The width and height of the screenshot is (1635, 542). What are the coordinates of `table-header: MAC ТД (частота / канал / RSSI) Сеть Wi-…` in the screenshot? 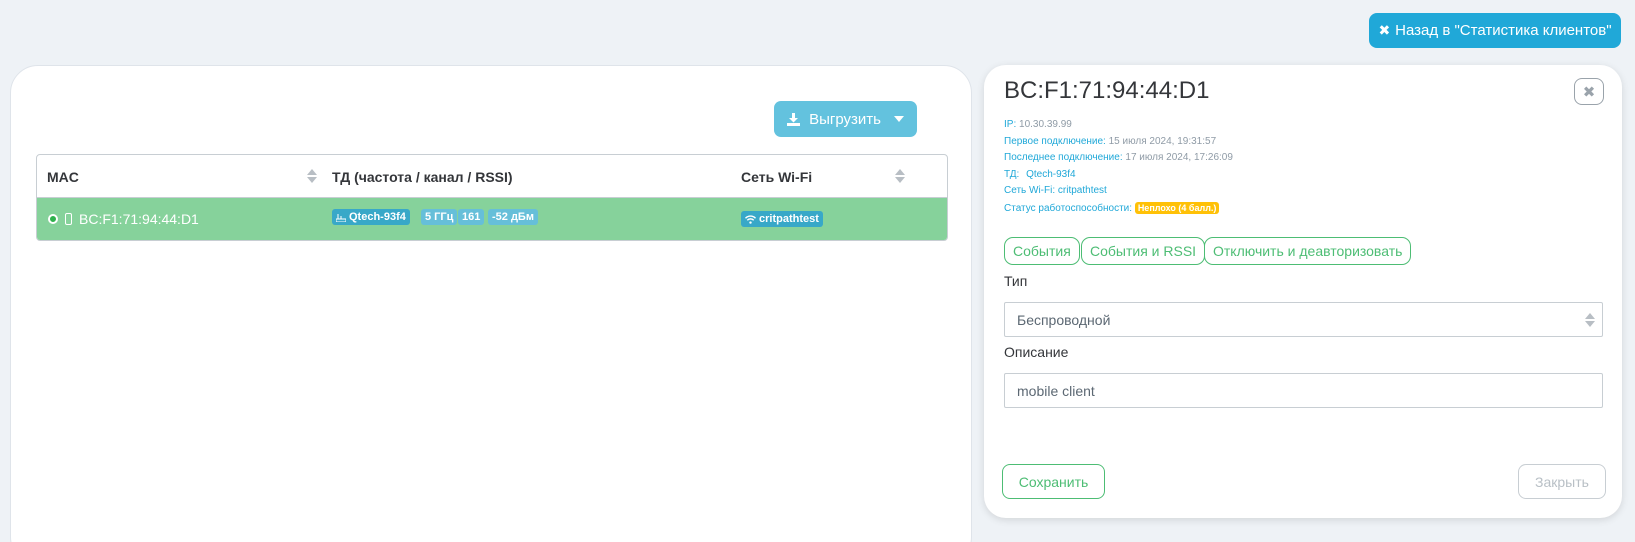 It's located at (492, 176).